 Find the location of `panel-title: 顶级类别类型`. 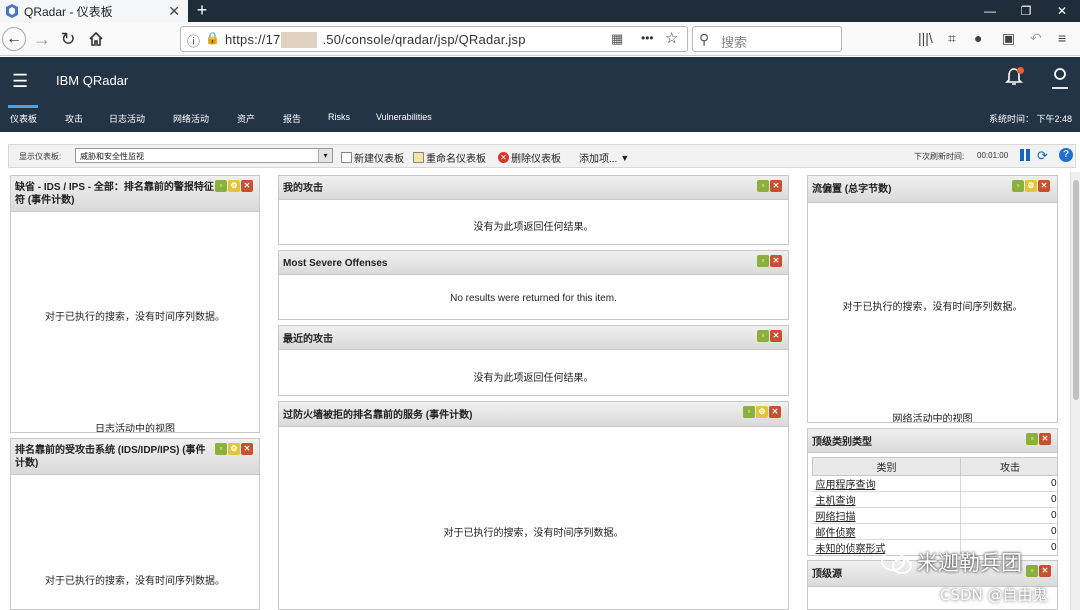

panel-title: 顶级类别类型 is located at coordinates (842, 442).